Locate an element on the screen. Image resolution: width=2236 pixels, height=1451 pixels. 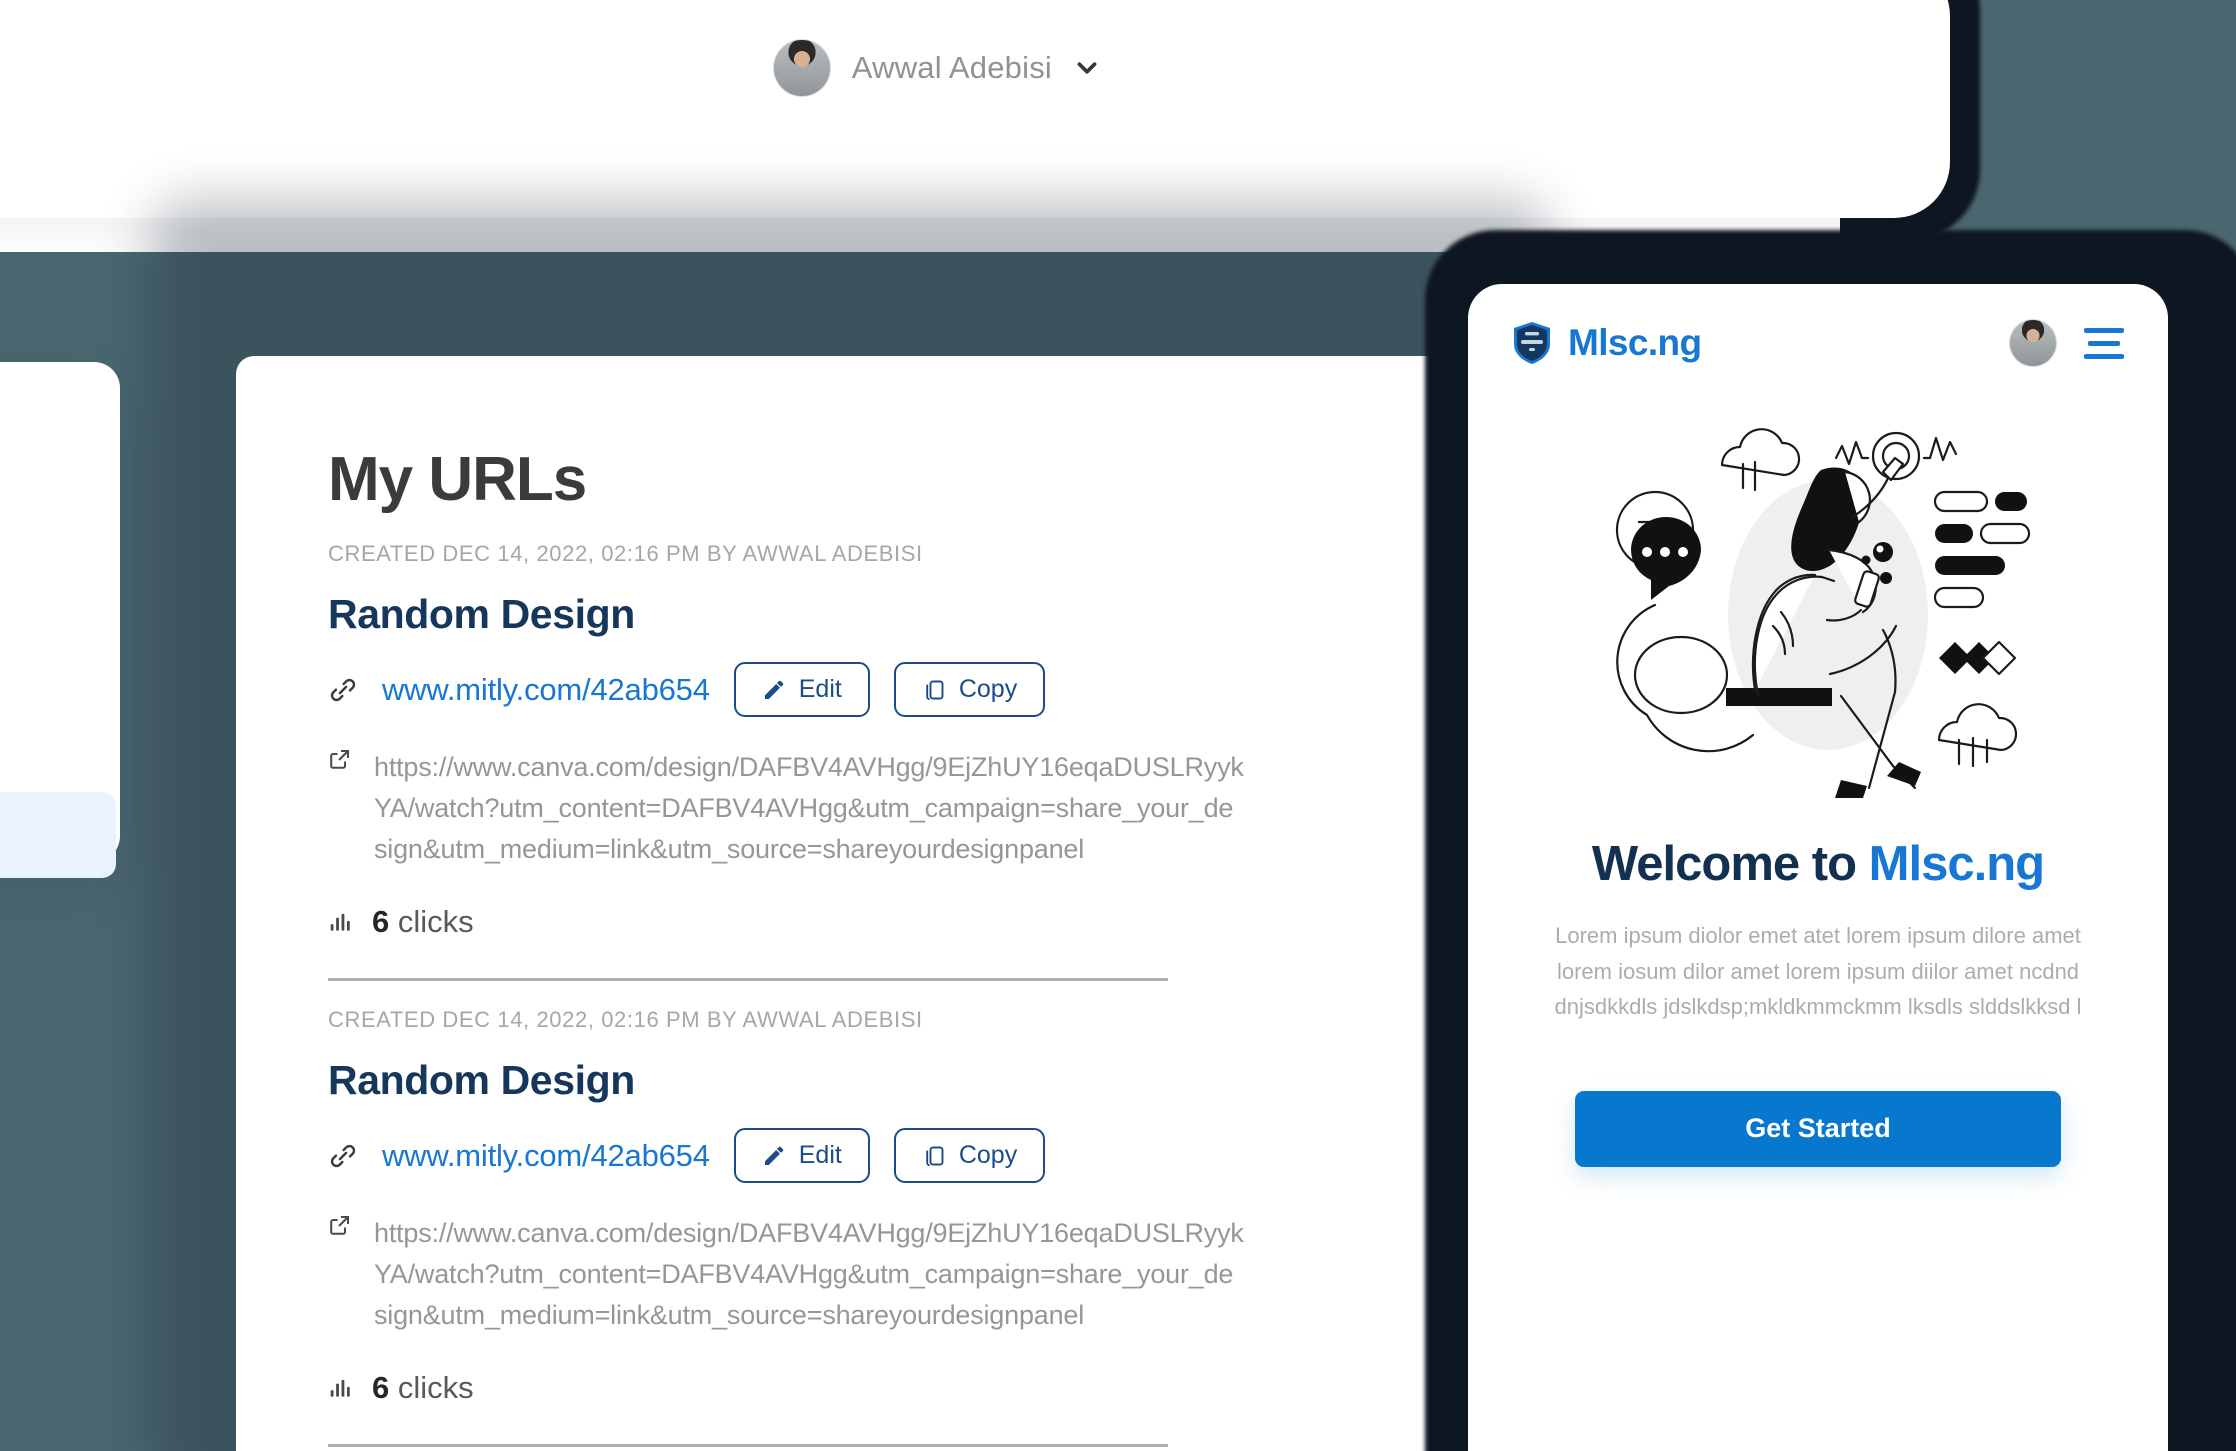
sidebar-item-active is located at coordinates (58, 835).